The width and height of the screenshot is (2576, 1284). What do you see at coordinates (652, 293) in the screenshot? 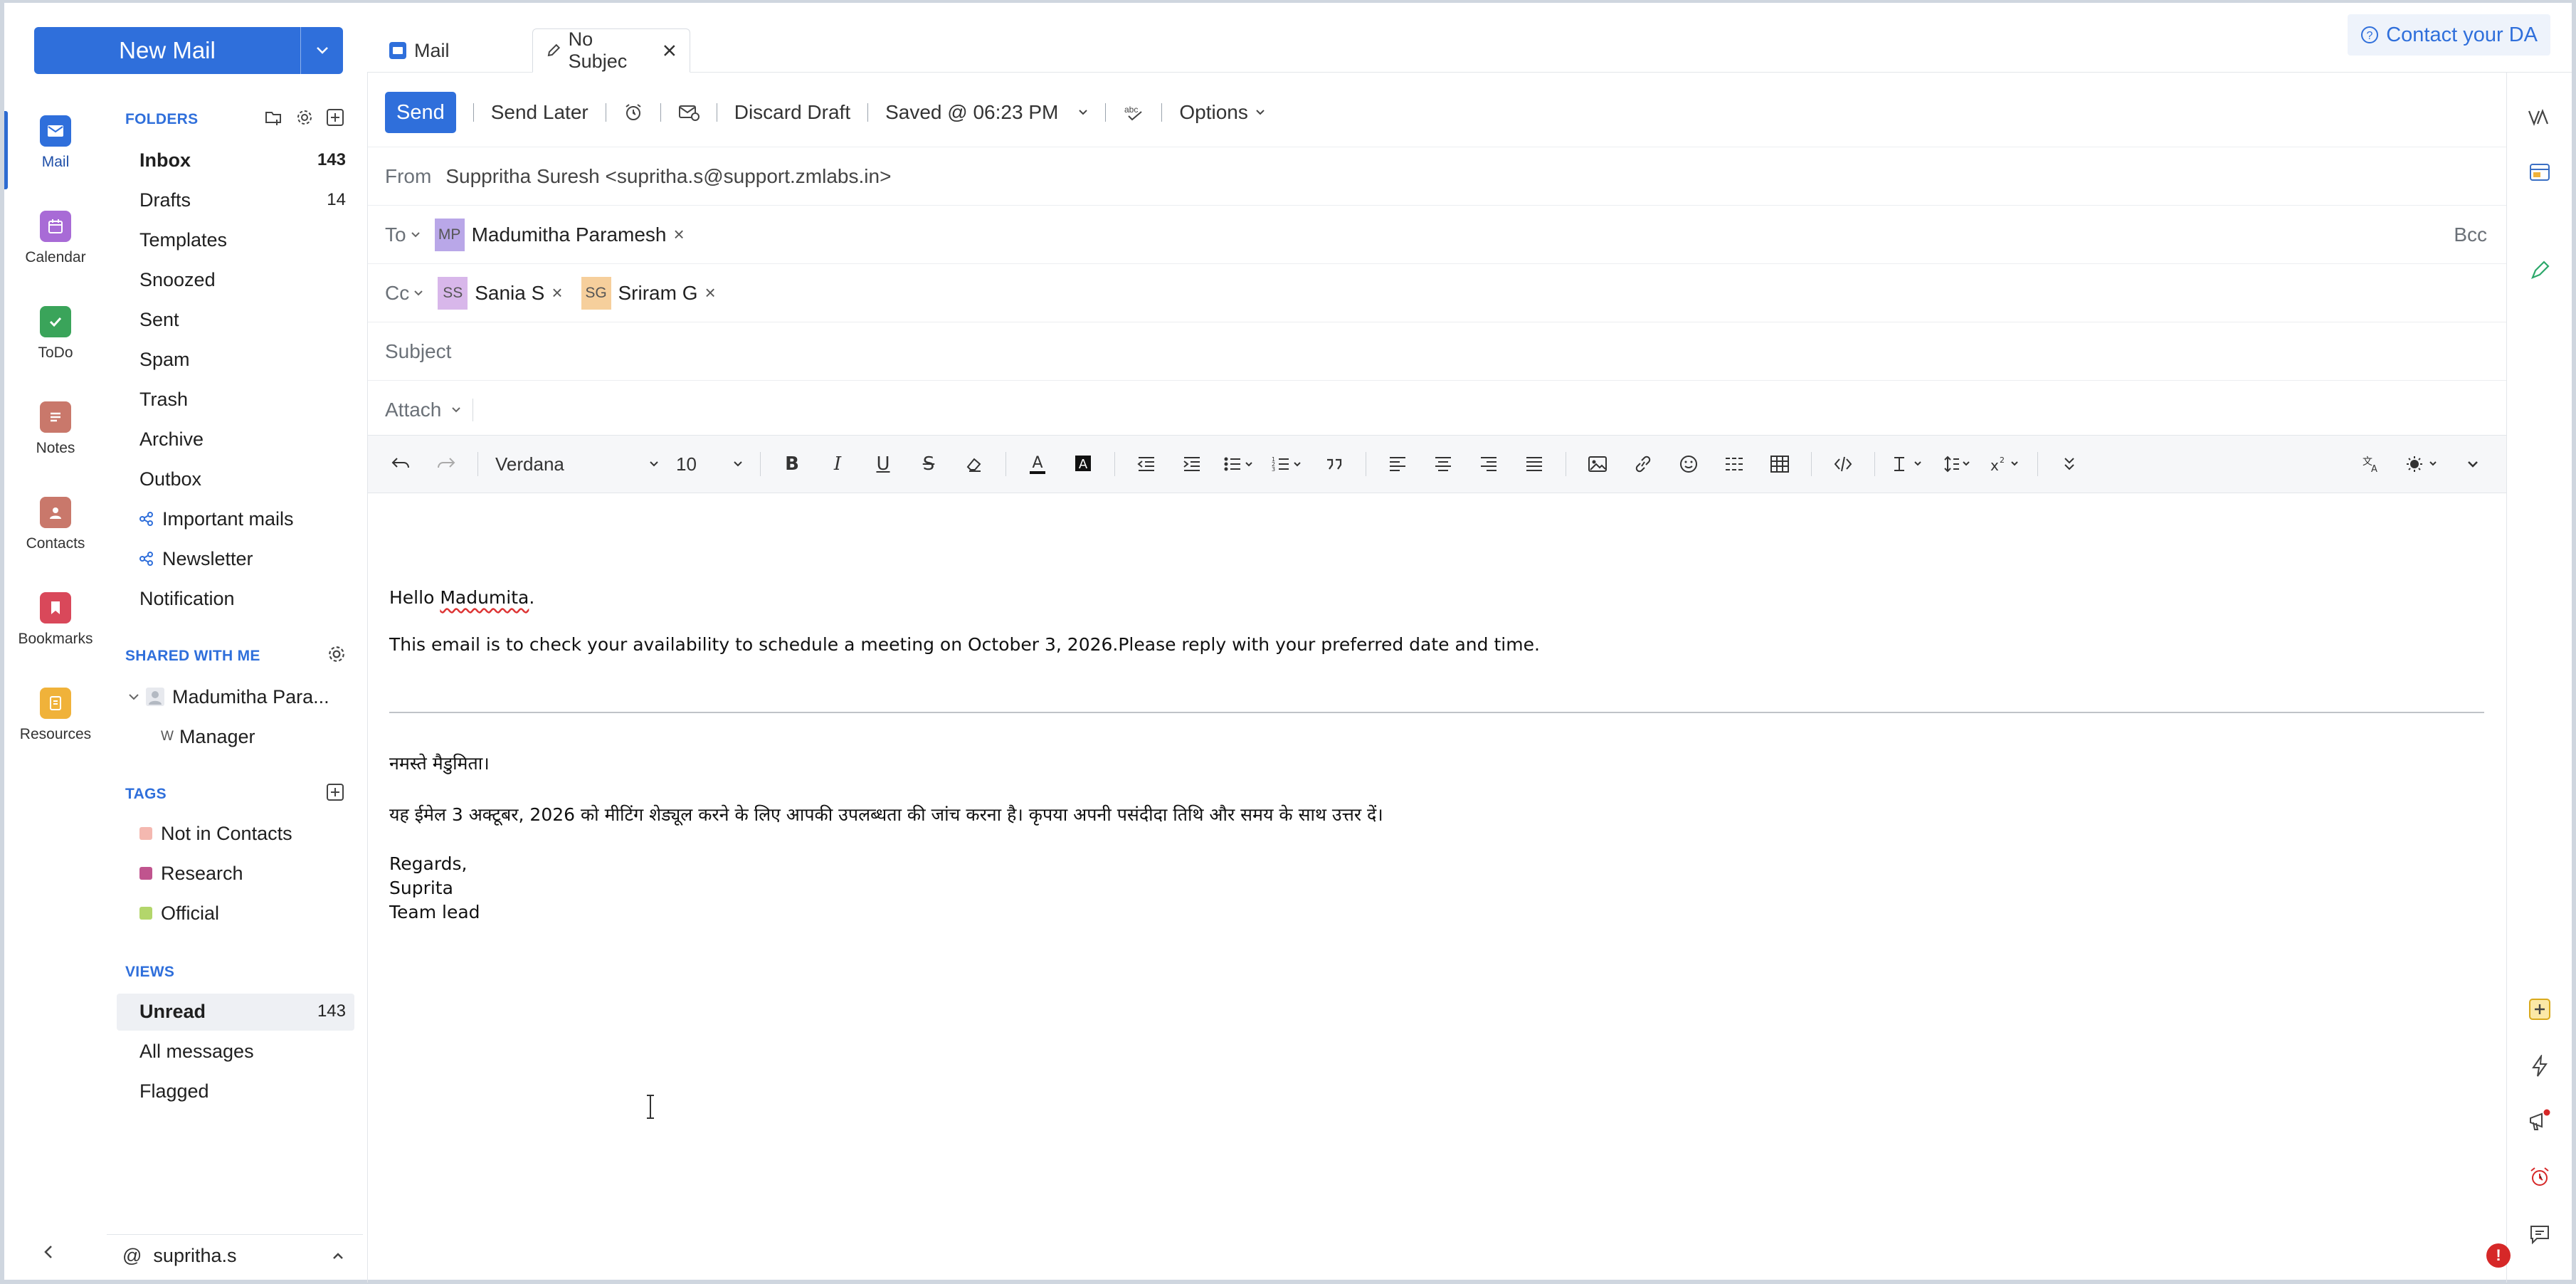
I see `recipient-chip: SG Sriram G ×` at bounding box center [652, 293].